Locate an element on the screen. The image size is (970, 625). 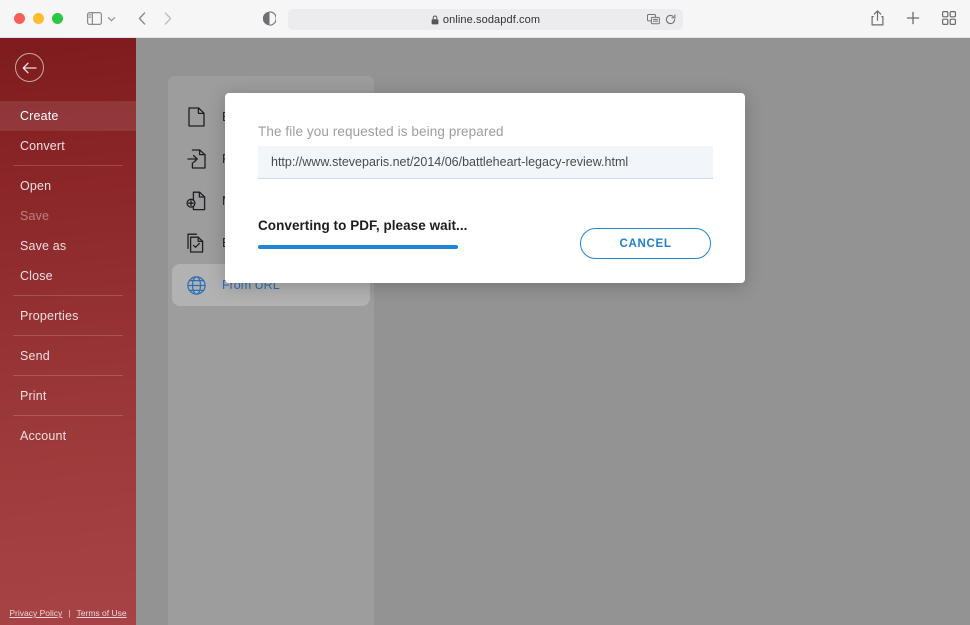
window-traffic-lights is located at coordinates (38, 18).